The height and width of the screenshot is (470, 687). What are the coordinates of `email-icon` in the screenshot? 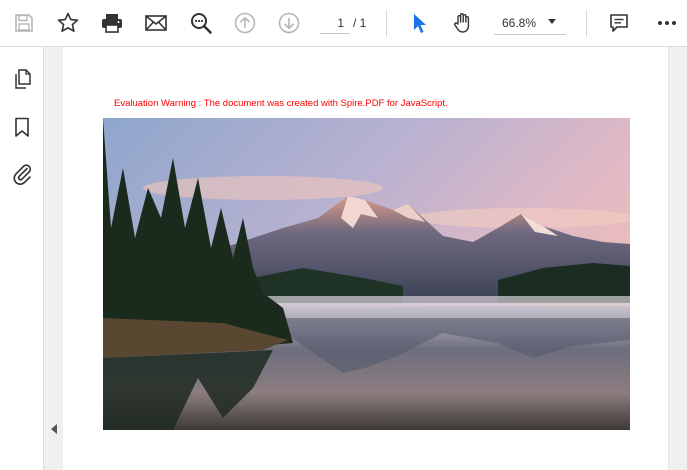 It's located at (156, 23).